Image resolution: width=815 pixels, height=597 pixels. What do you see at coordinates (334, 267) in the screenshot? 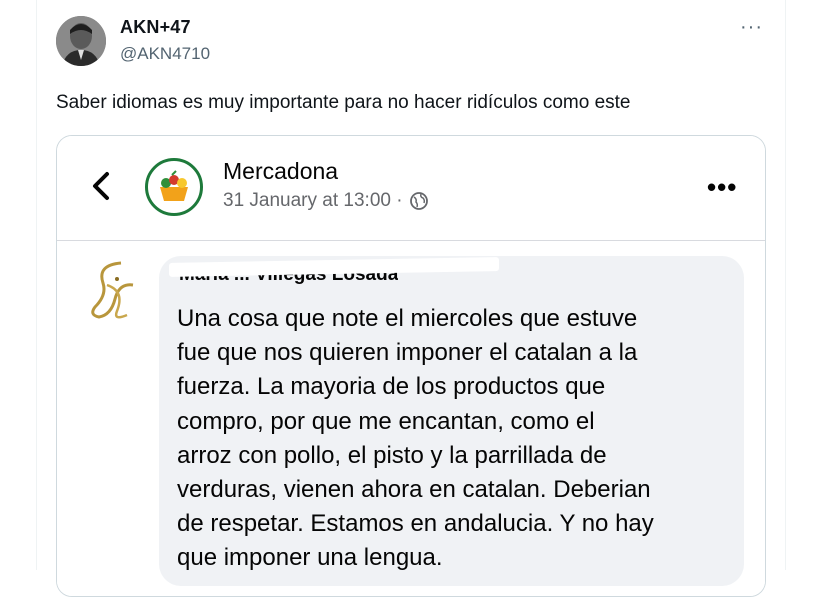
I see `name-redaction` at bounding box center [334, 267].